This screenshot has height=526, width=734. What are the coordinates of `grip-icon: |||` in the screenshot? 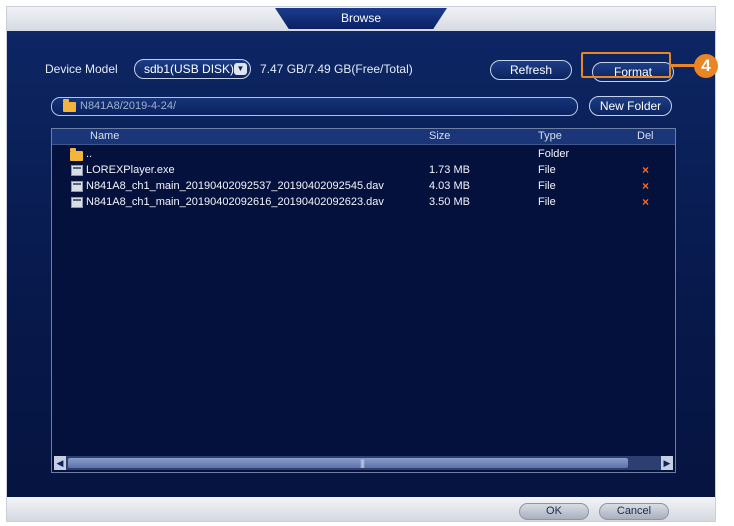 It's located at (362, 463).